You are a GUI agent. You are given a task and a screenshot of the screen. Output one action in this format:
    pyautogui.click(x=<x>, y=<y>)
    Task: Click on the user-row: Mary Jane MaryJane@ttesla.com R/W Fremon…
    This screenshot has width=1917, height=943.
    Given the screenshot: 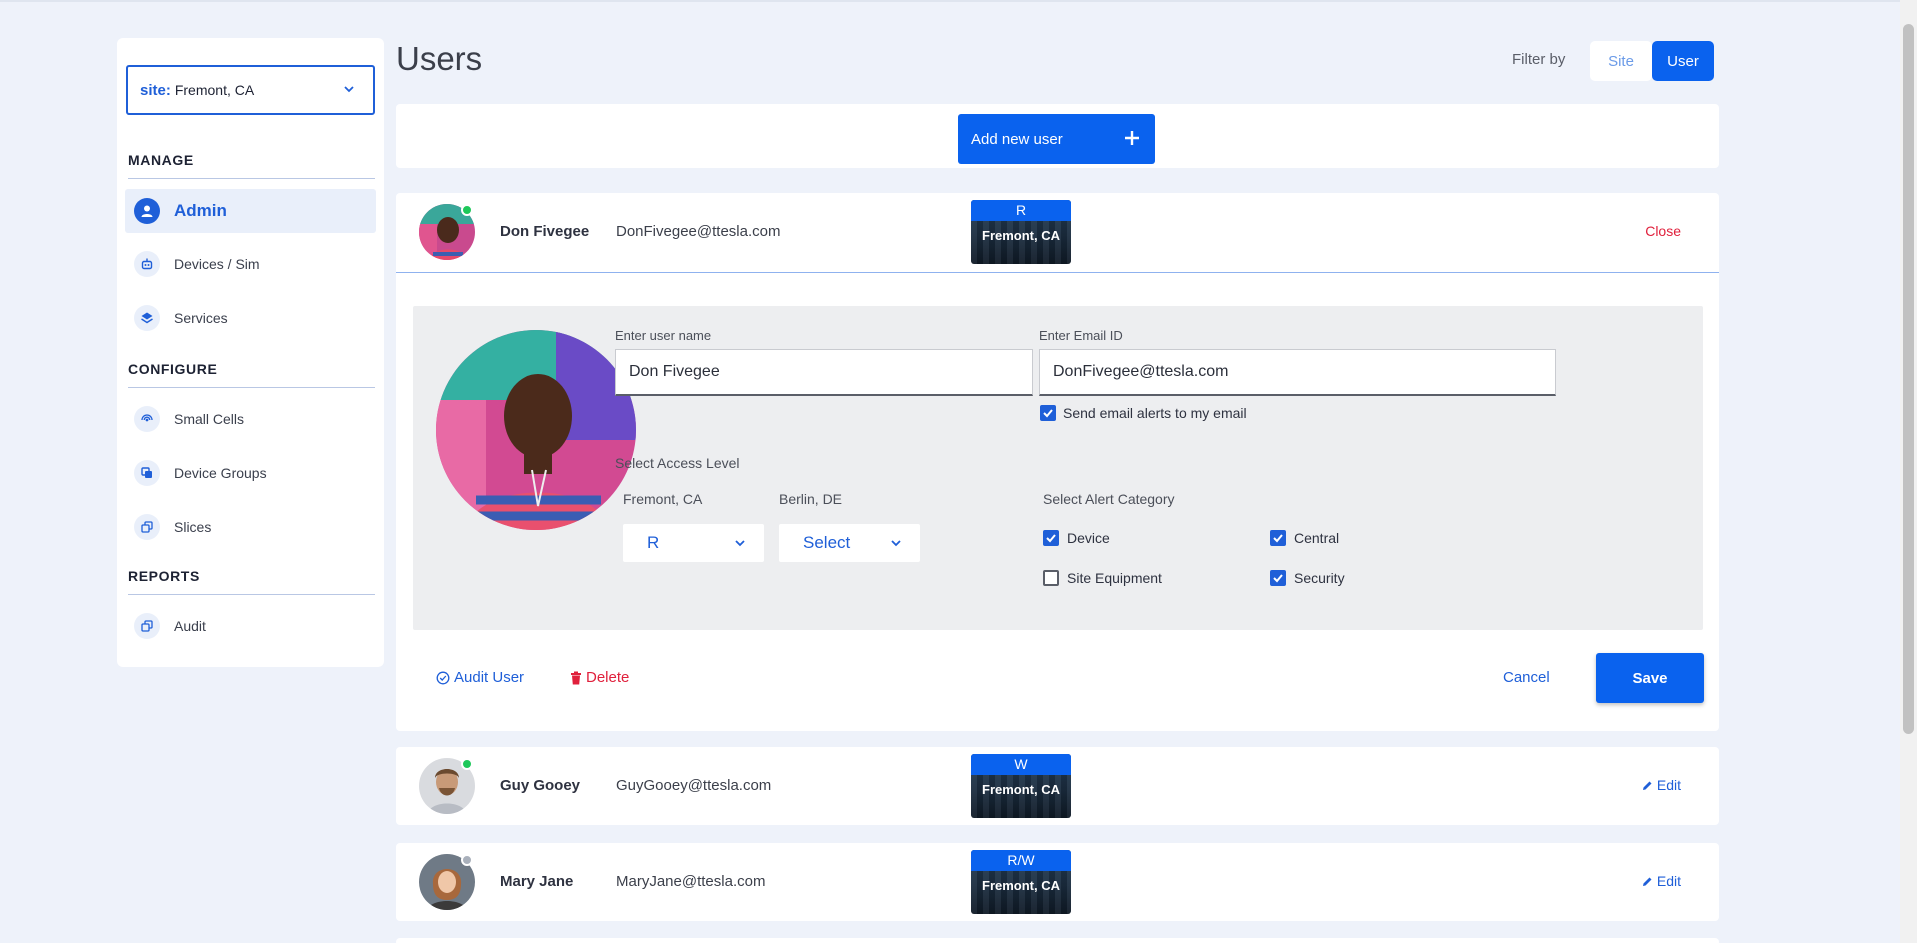 What is the action you would take?
    pyautogui.click(x=1057, y=882)
    